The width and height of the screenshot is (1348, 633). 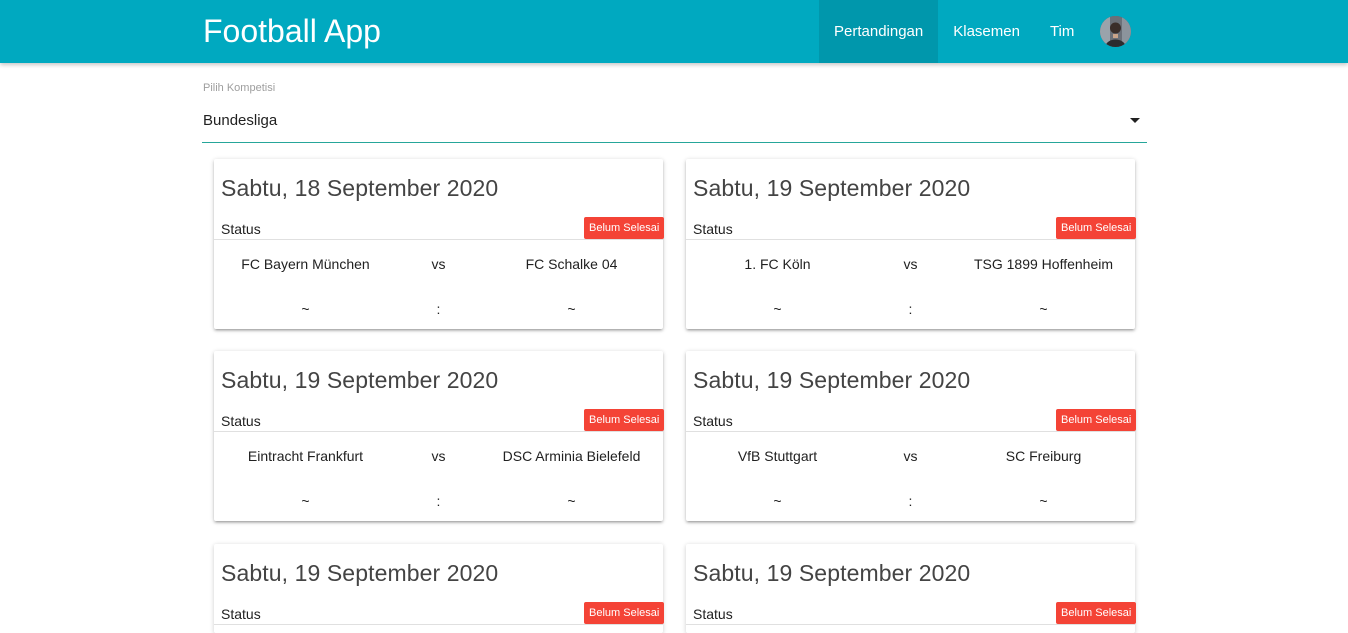 What do you see at coordinates (674, 110) in the screenshot?
I see `competition-select: Pilih Kompetisi Bundesliga` at bounding box center [674, 110].